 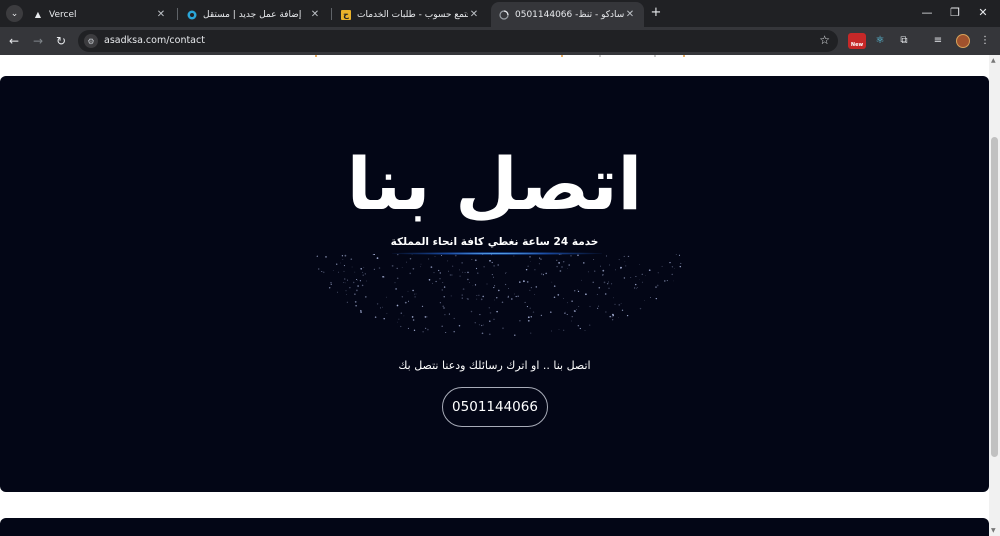 I want to click on extension-badge-label: New, so click(x=857, y=45).